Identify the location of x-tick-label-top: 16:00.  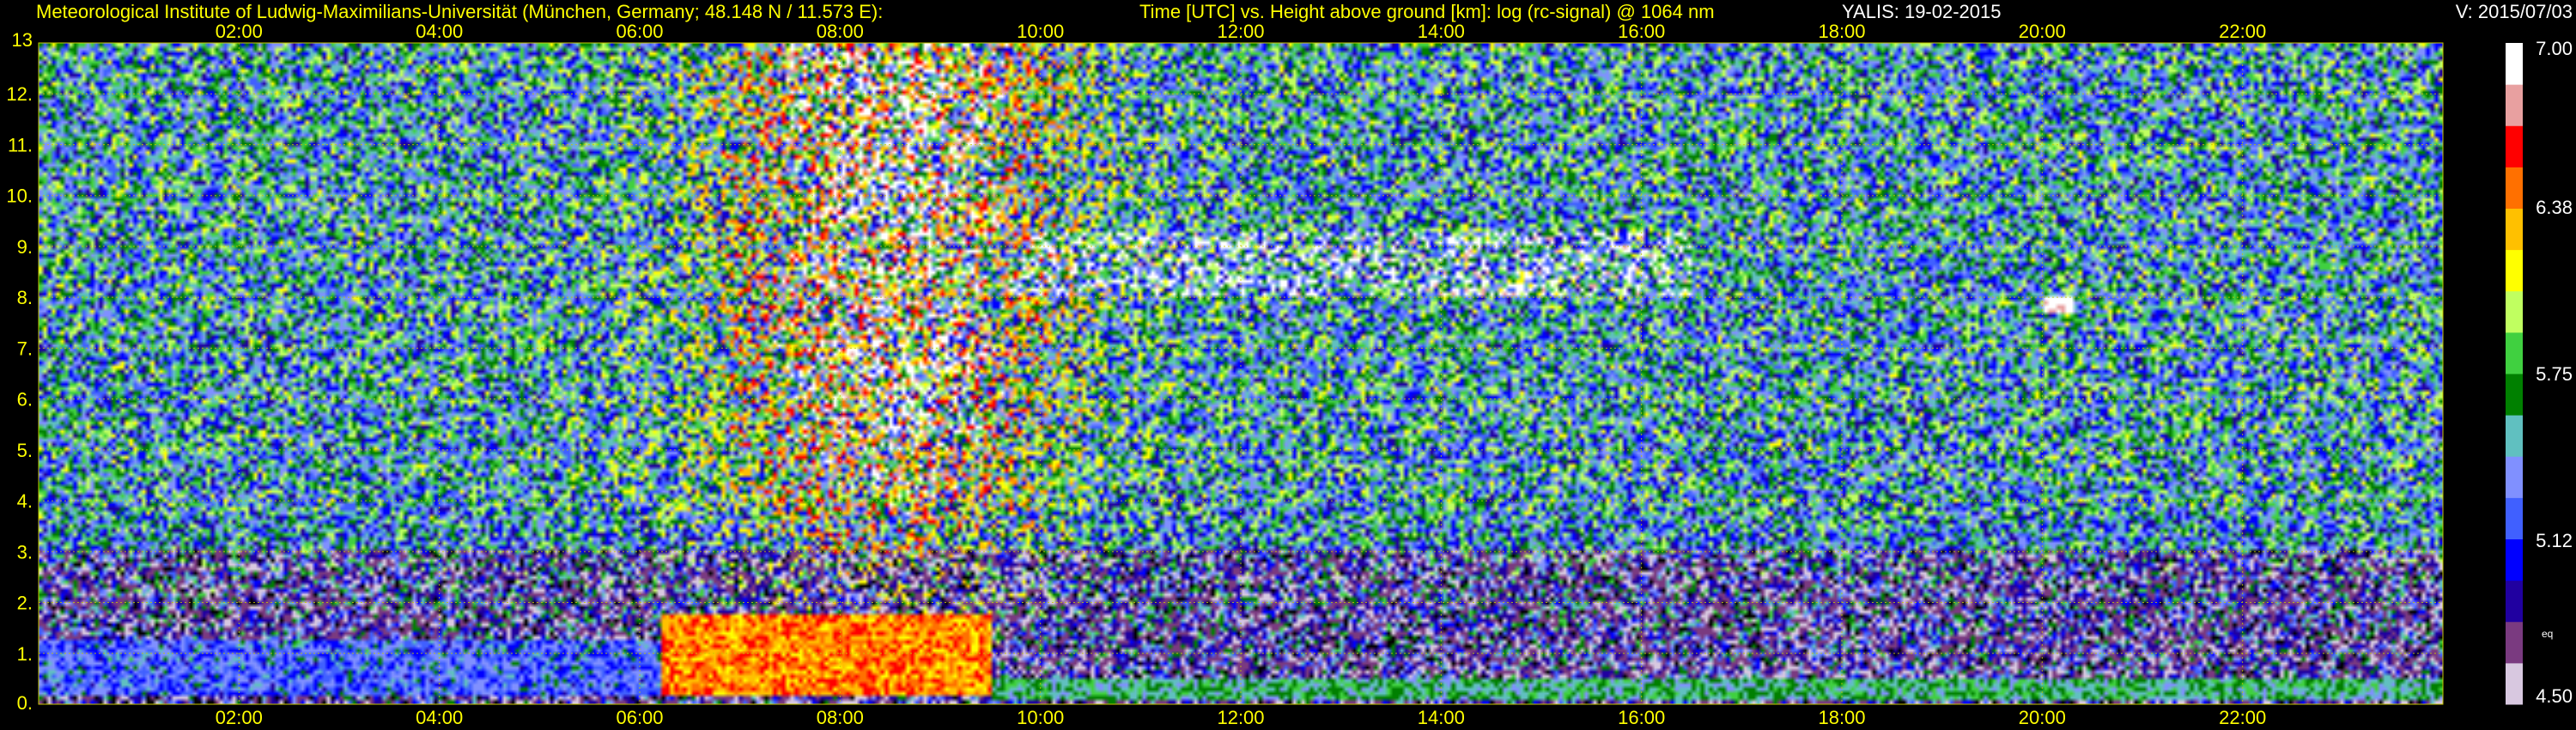
(1642, 31).